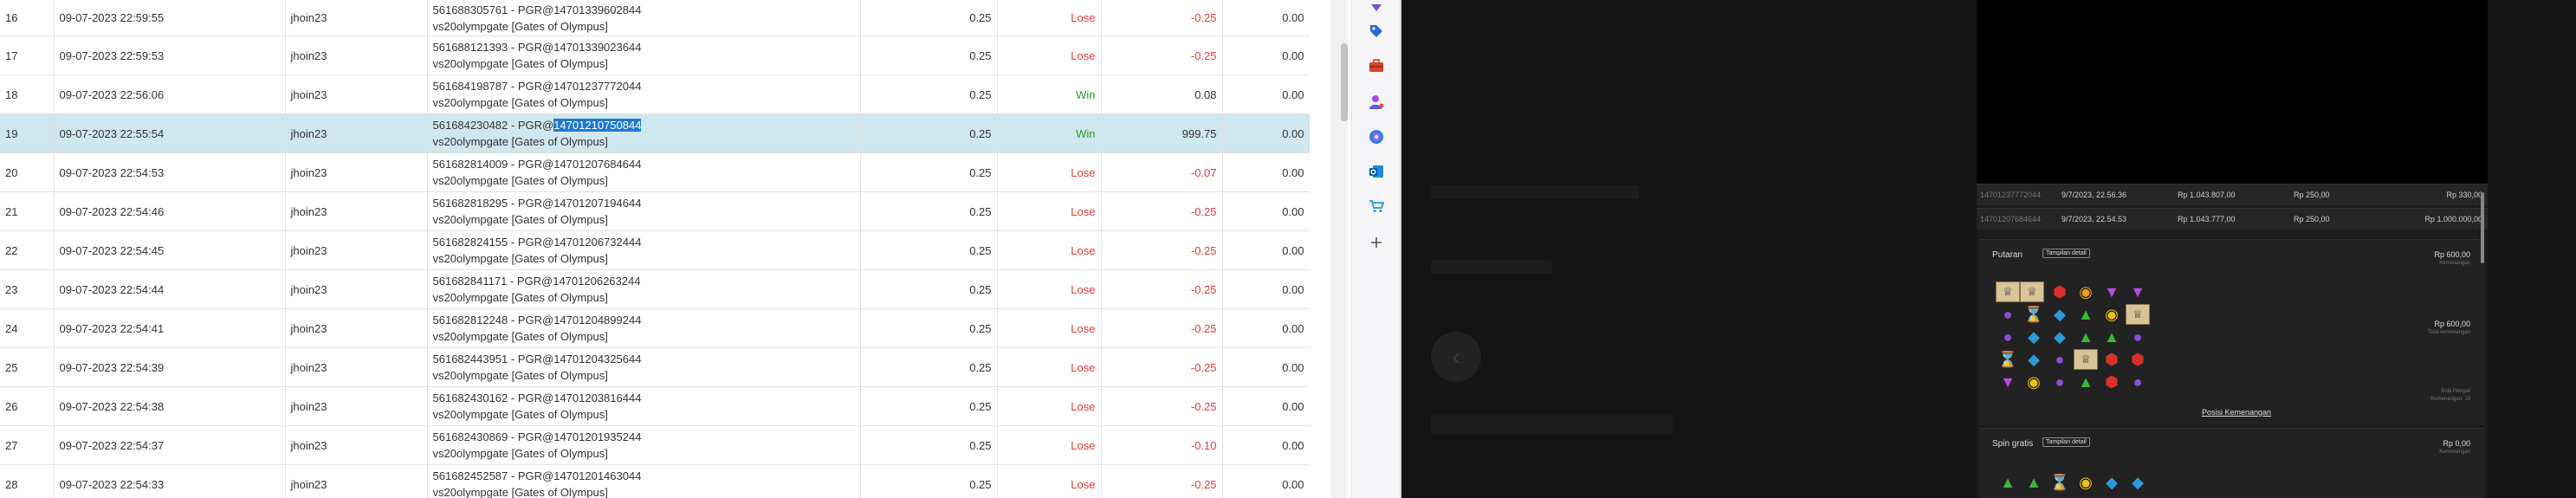 This screenshot has height=498, width=2576. Describe the element at coordinates (1376, 206) in the screenshot. I see `cart-icon` at that location.